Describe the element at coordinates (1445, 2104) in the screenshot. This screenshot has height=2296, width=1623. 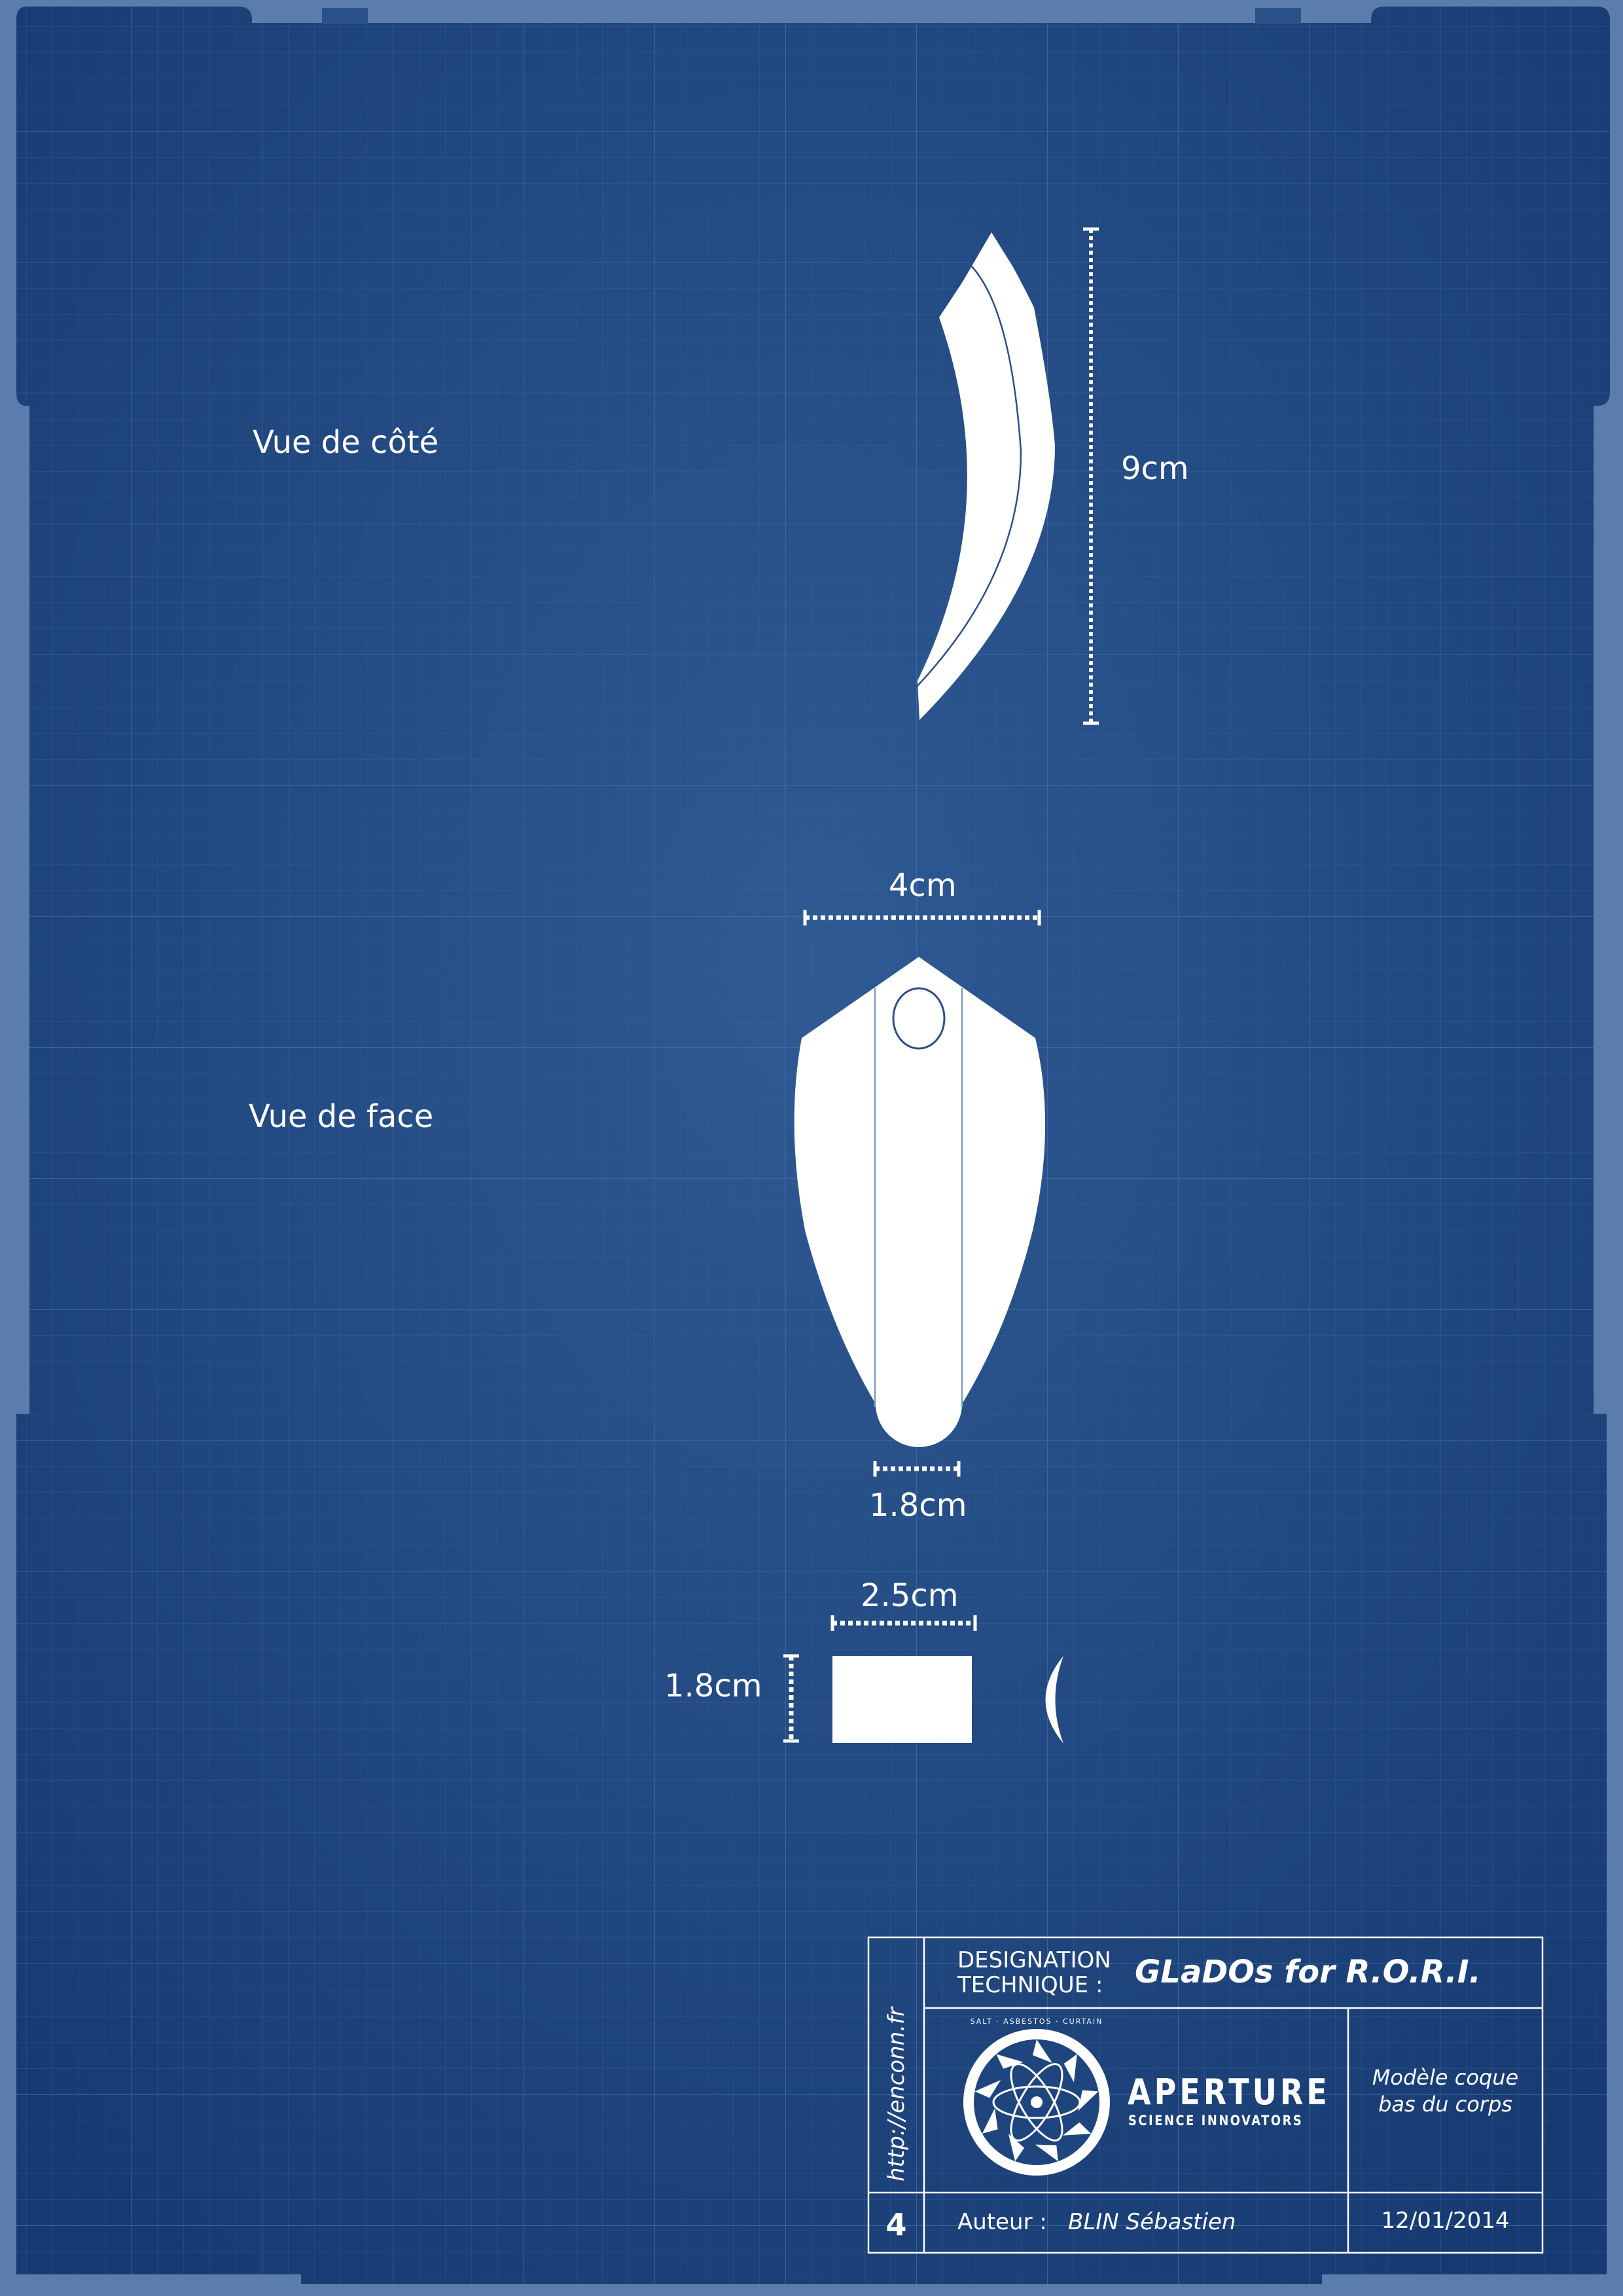
I see `description-line2: bas du corps` at that location.